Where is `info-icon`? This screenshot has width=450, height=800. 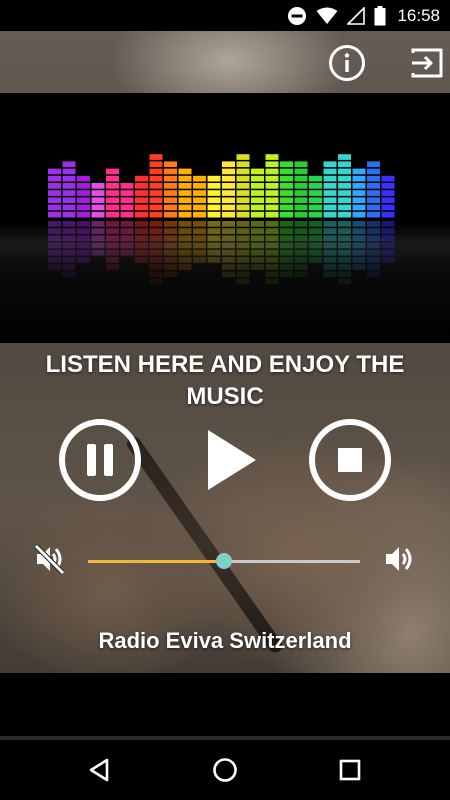
info-icon is located at coordinates (347, 63).